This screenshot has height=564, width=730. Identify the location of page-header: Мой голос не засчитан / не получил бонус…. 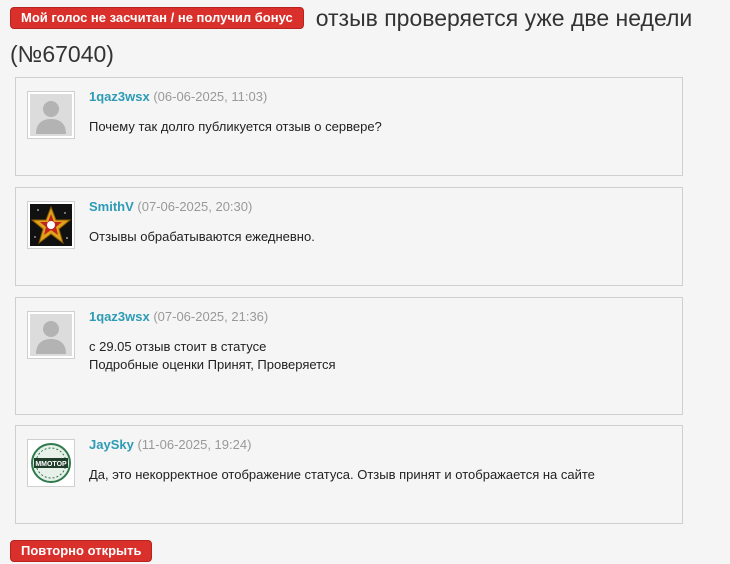
(367, 36).